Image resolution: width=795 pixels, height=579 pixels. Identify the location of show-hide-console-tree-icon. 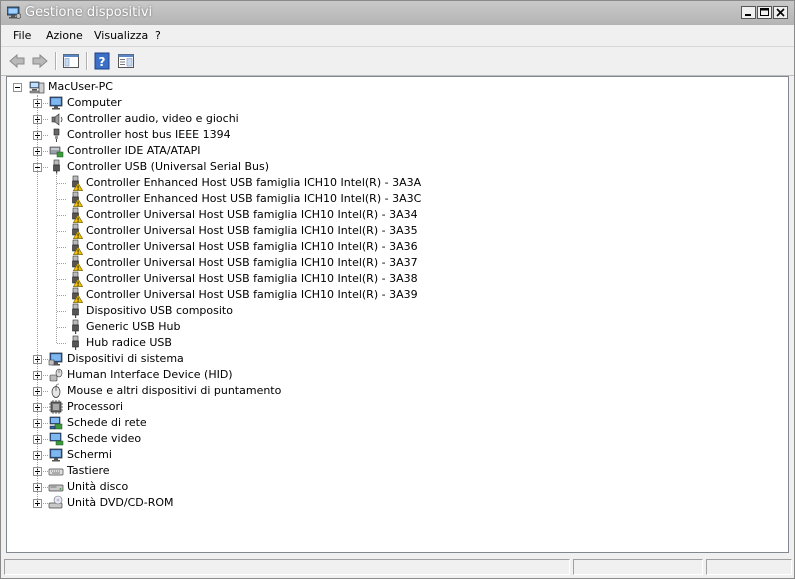
(71, 61).